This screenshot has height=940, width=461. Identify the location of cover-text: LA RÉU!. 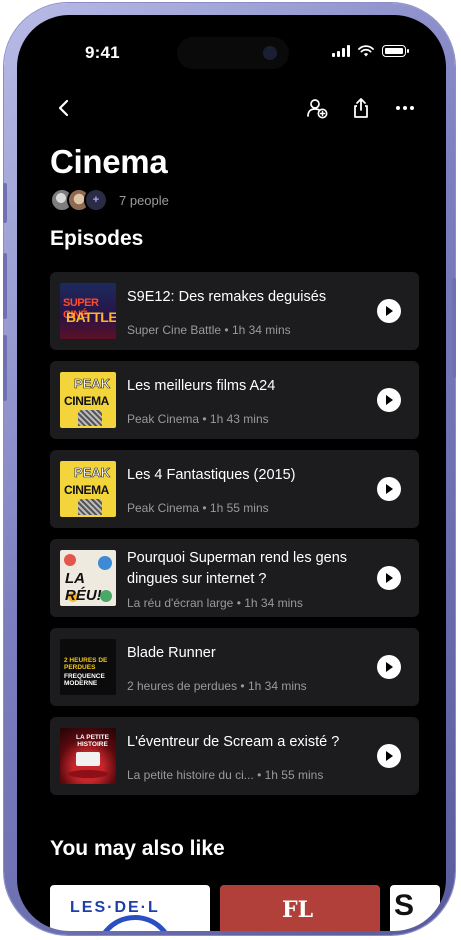
(83, 587).